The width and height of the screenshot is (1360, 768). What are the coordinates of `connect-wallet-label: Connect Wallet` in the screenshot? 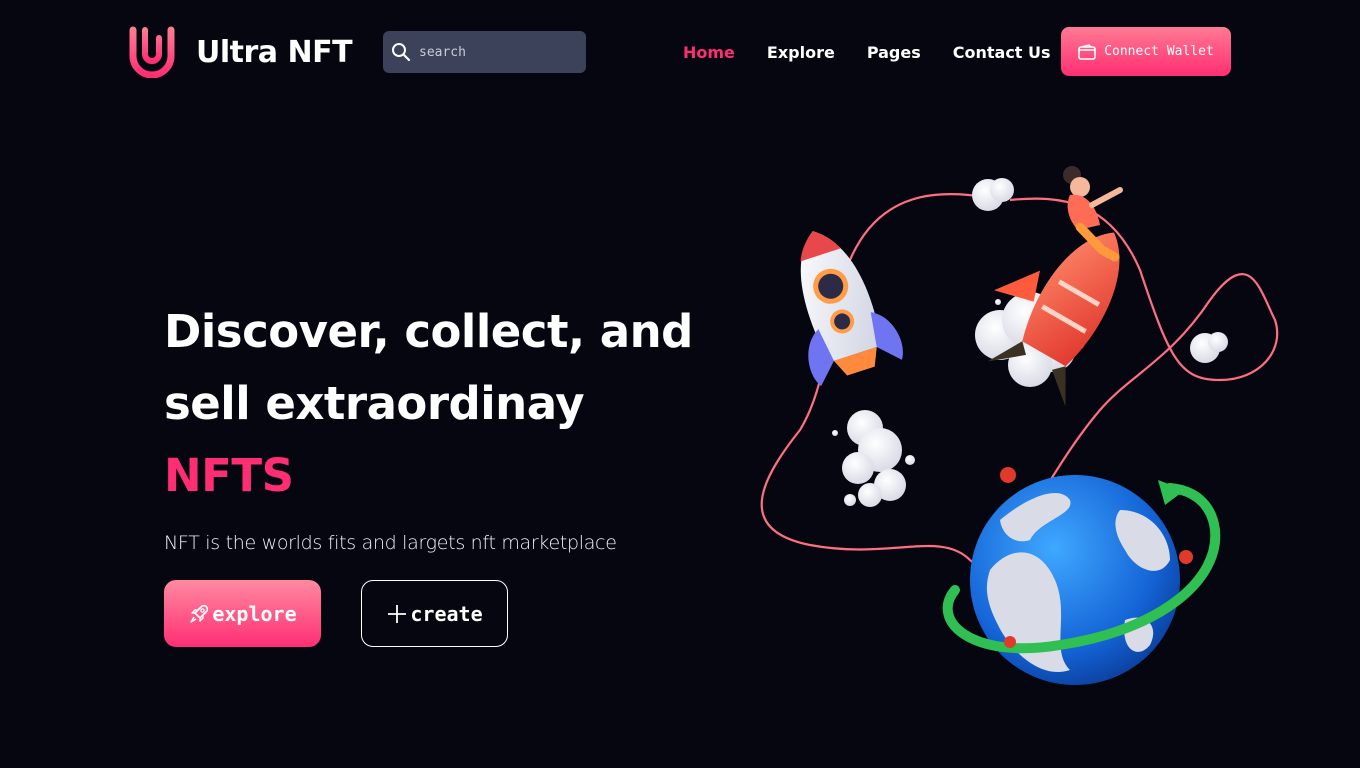 It's located at (1159, 51).